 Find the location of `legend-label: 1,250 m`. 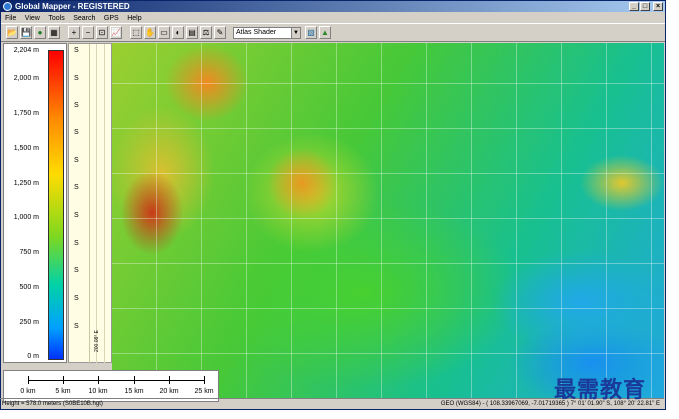

legend-label: 1,250 m is located at coordinates (26, 183).